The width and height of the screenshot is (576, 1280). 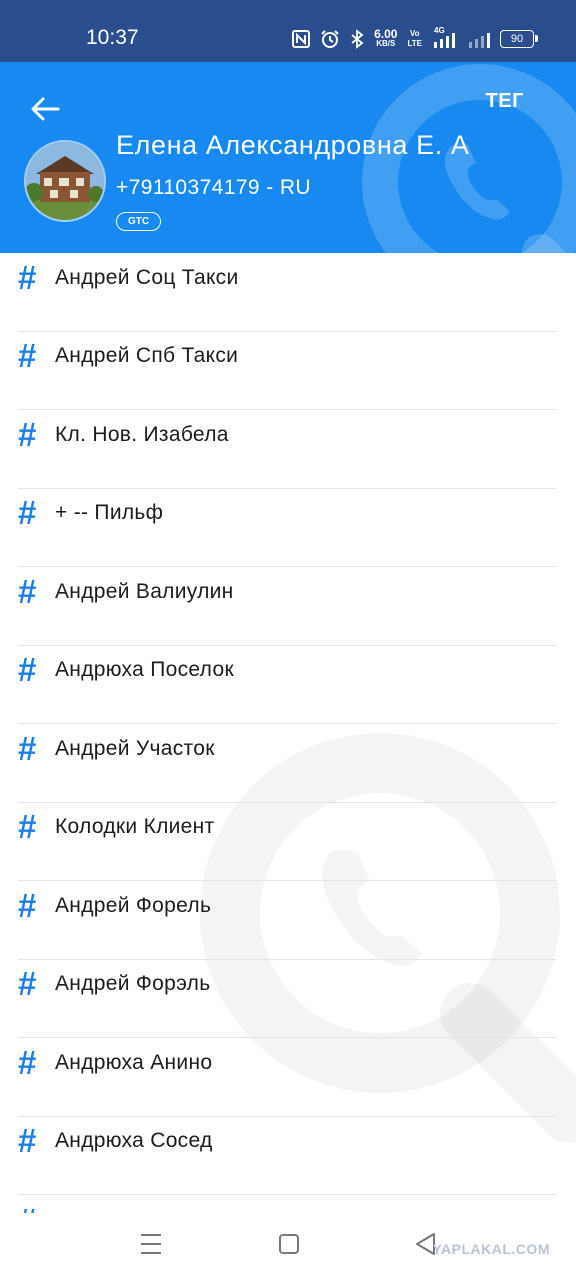 I want to click on signal-2-icon, so click(x=479, y=39).